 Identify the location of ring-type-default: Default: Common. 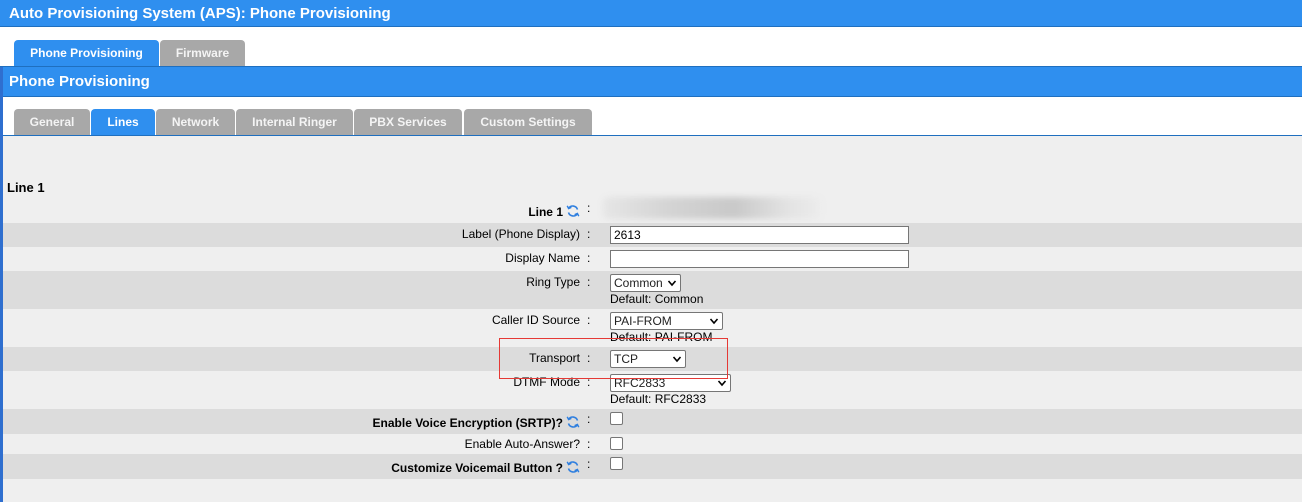
(657, 299).